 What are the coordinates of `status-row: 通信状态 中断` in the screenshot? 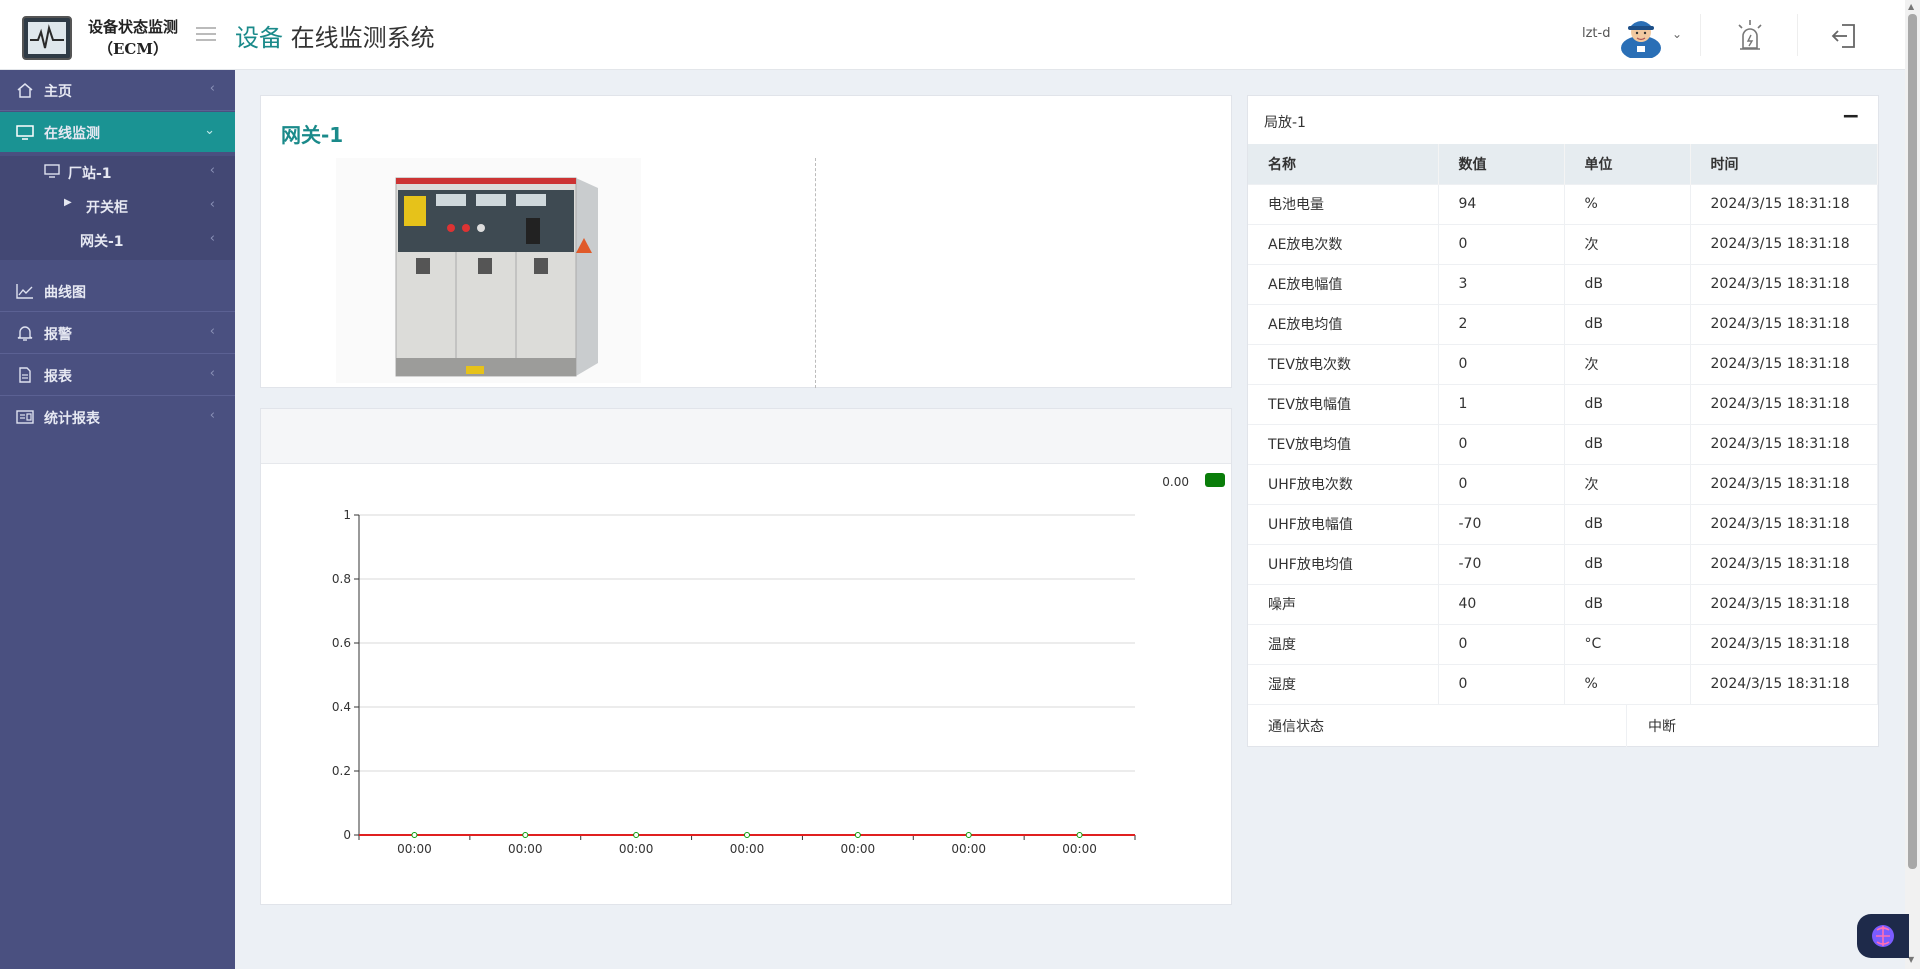 It's located at (1563, 725).